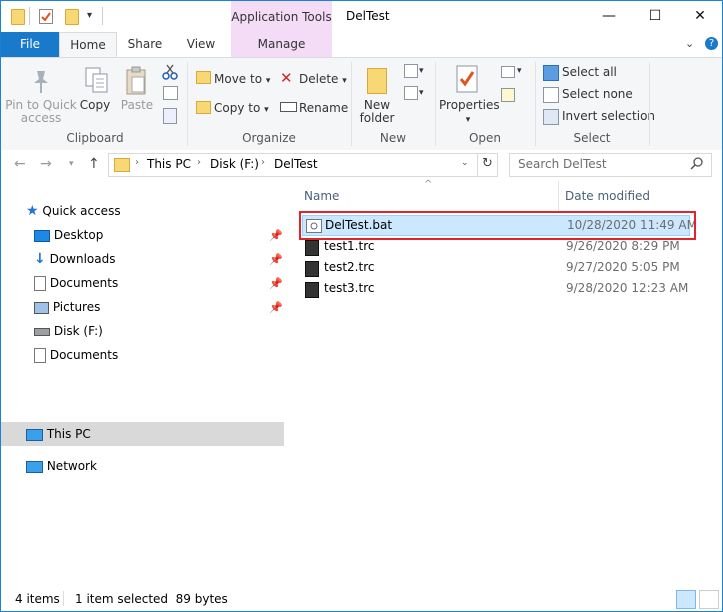  What do you see at coordinates (377, 112) in the screenshot?
I see `new-folder-button: New folder` at bounding box center [377, 112].